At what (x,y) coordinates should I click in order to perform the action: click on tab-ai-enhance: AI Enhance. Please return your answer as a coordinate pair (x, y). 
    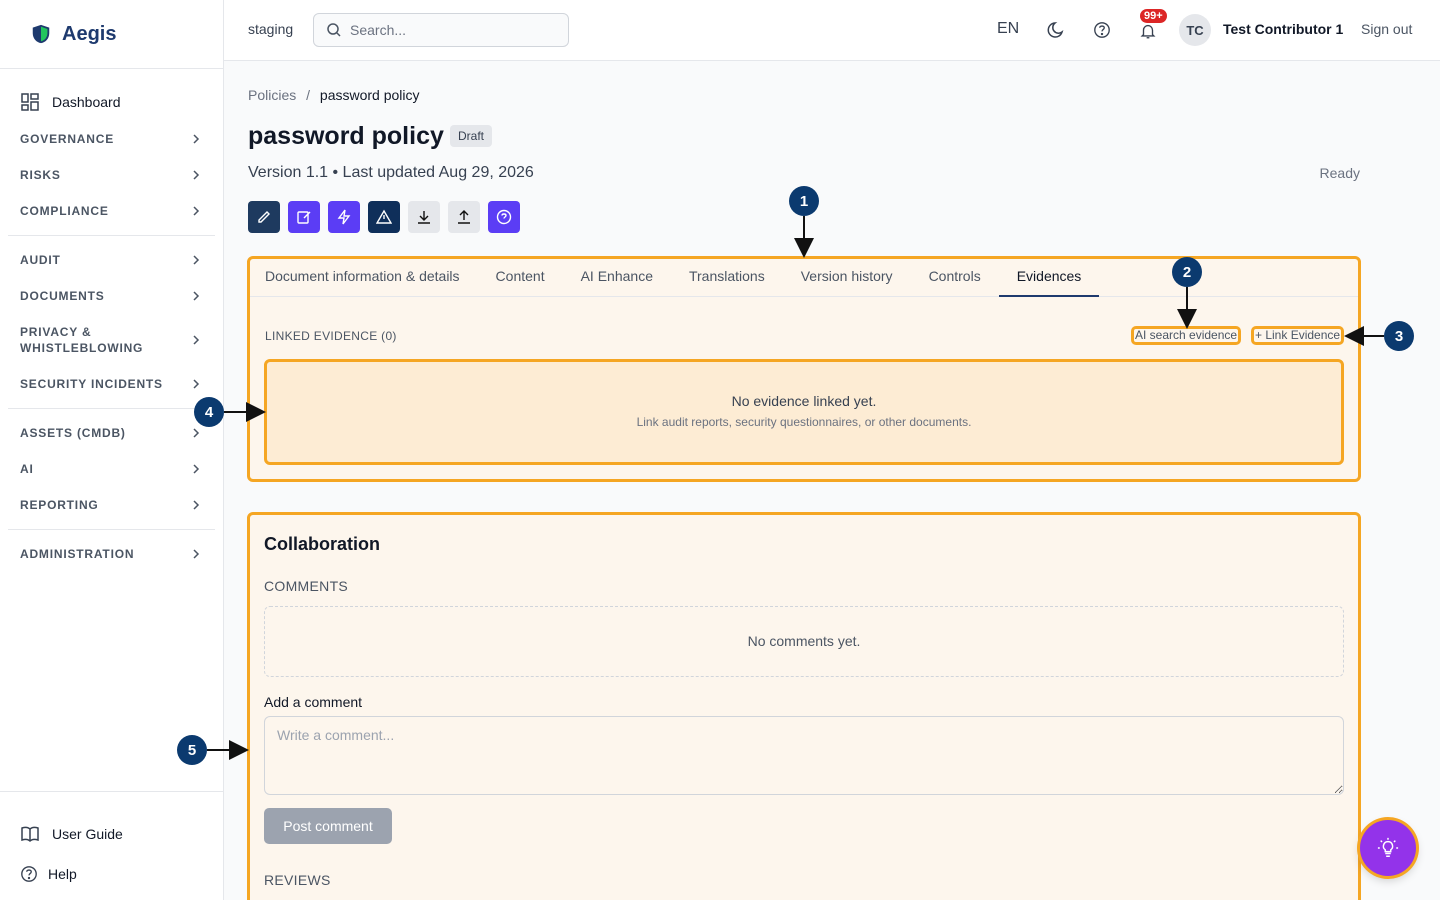
    Looking at the image, I should click on (617, 278).